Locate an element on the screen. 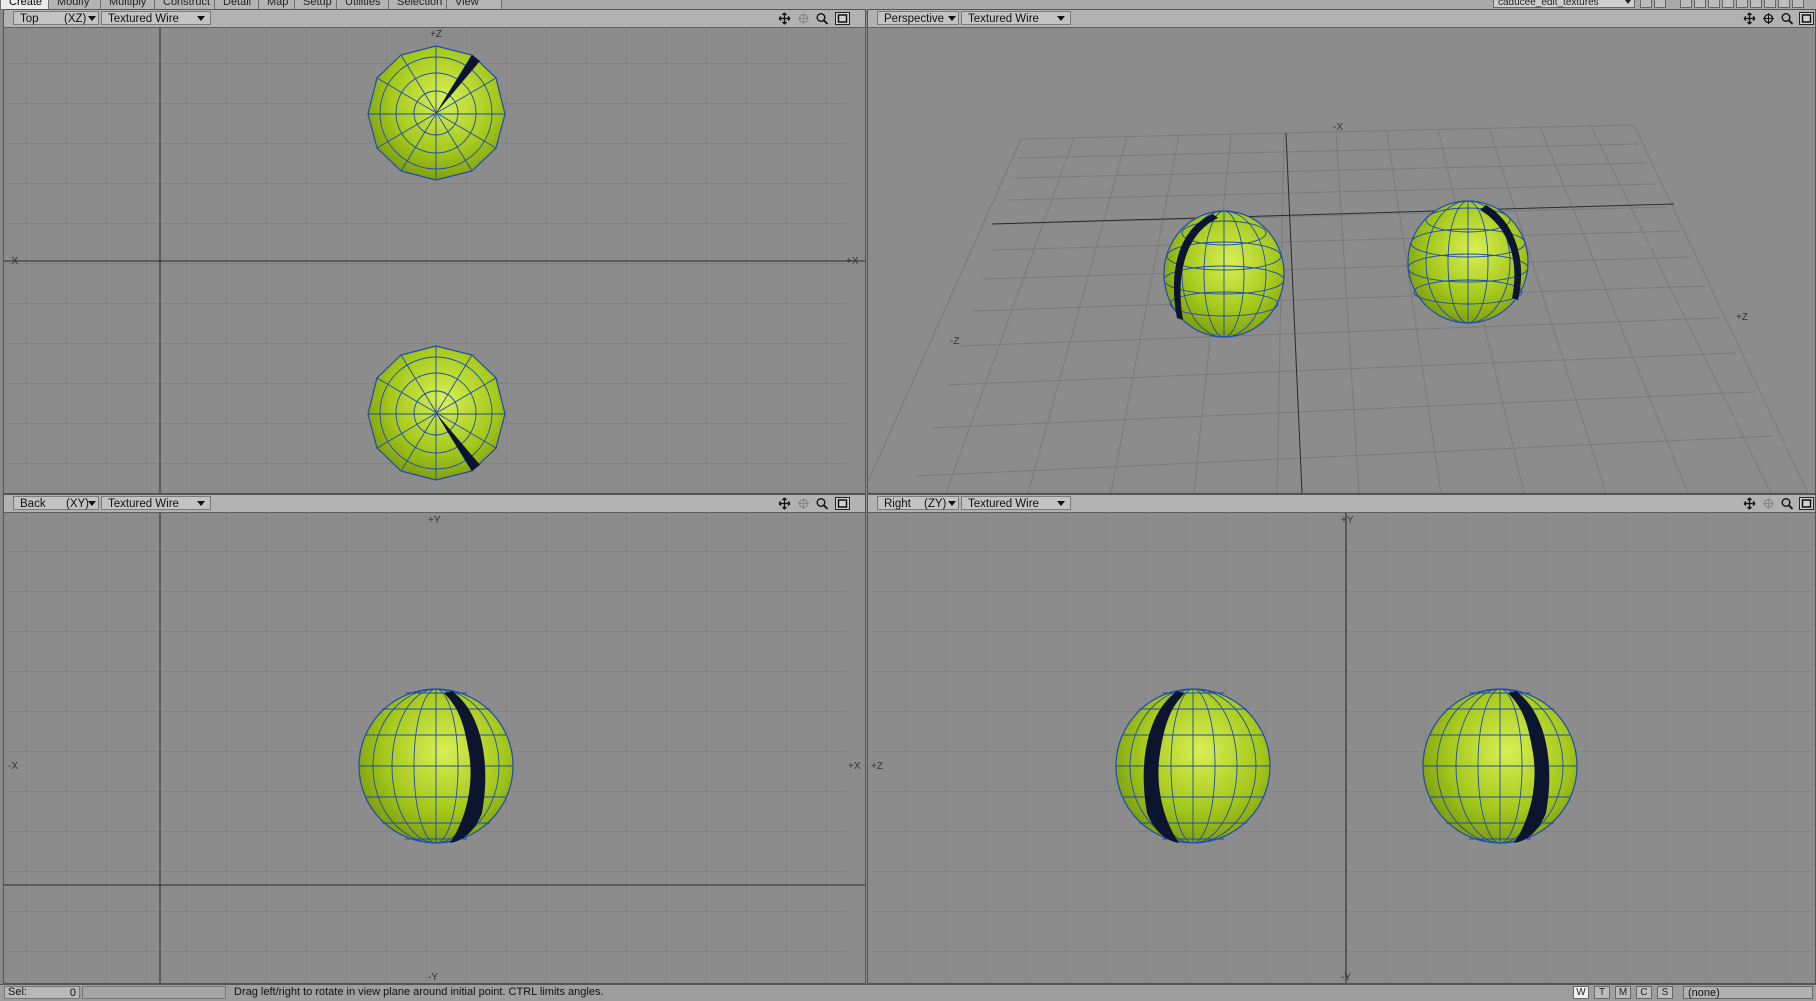  viewport-header: Top (XZ) Textured Wire is located at coordinates (434, 19).